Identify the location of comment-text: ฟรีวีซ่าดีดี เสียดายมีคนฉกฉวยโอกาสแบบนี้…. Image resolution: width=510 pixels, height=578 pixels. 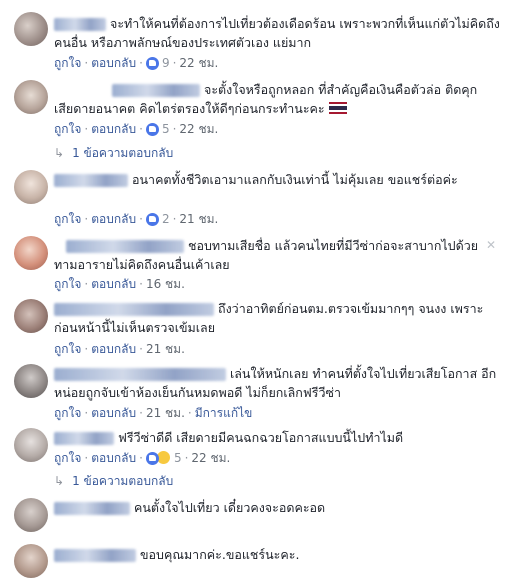
(261, 437).